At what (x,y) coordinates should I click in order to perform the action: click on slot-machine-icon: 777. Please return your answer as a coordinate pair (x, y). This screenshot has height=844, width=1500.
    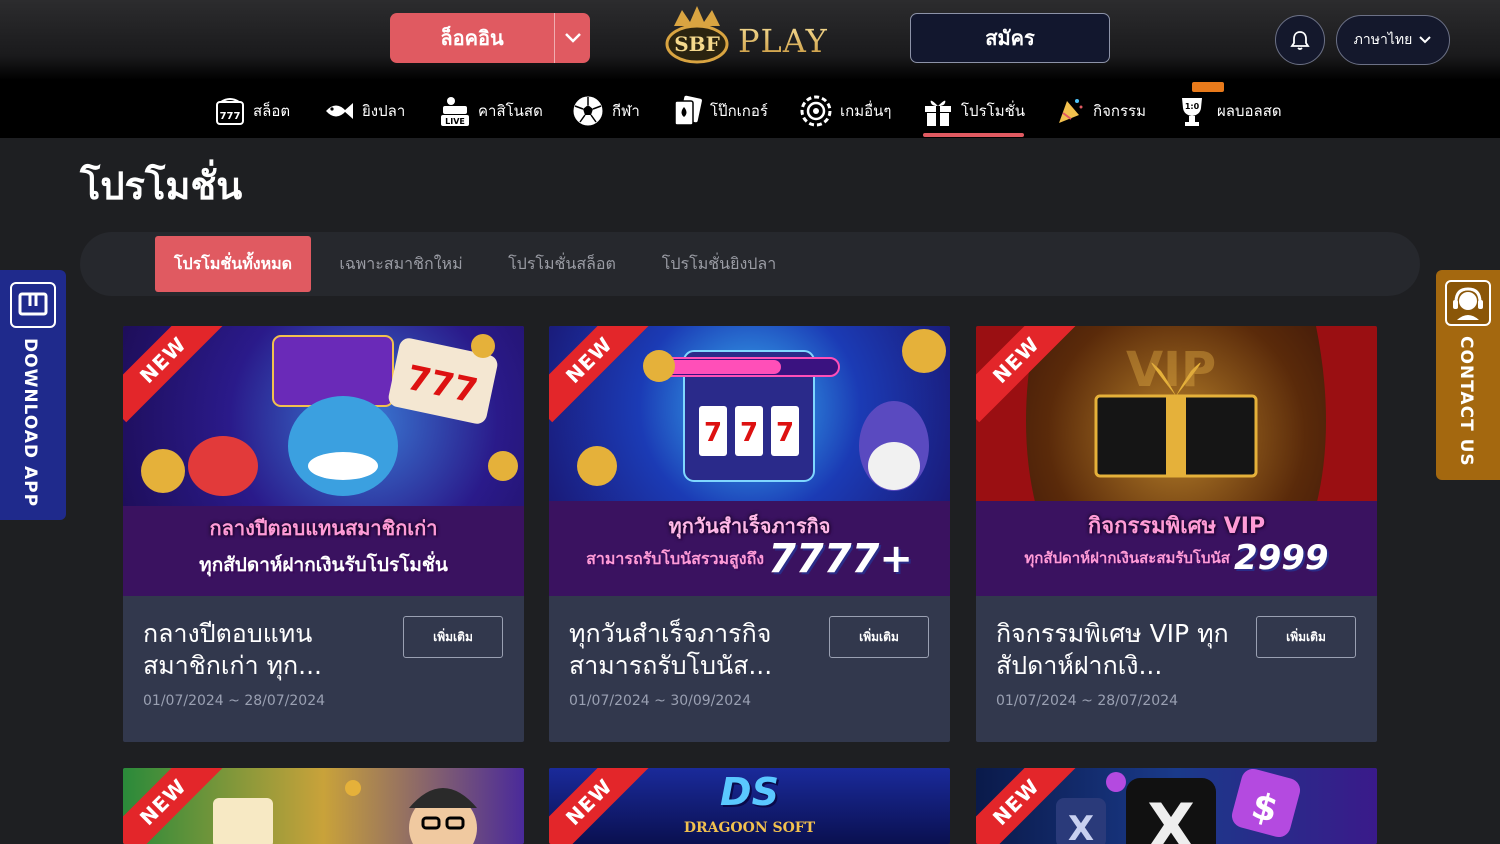
    Looking at the image, I should click on (230, 111).